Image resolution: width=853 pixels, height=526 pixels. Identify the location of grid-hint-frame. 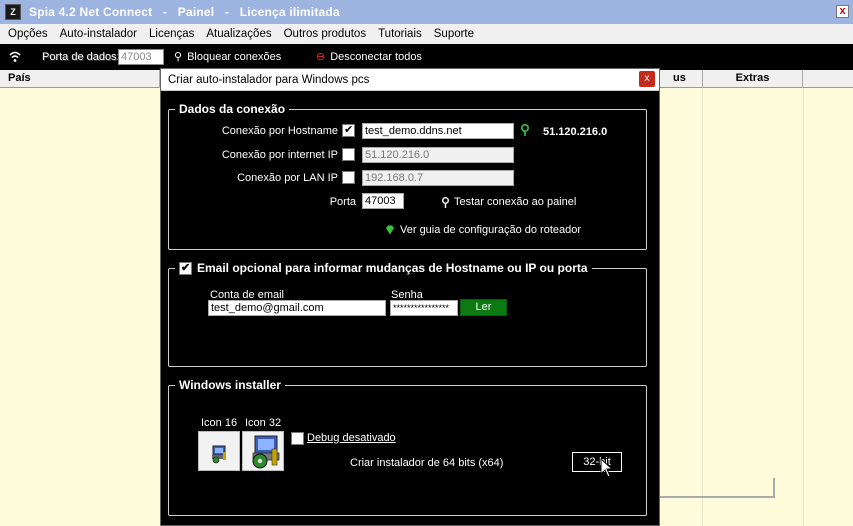
(717, 488).